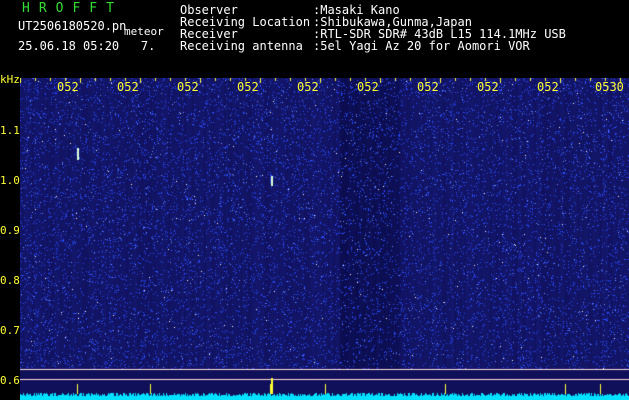  Describe the element at coordinates (609, 87) in the screenshot. I see `time-tick-label: 0530` at that location.